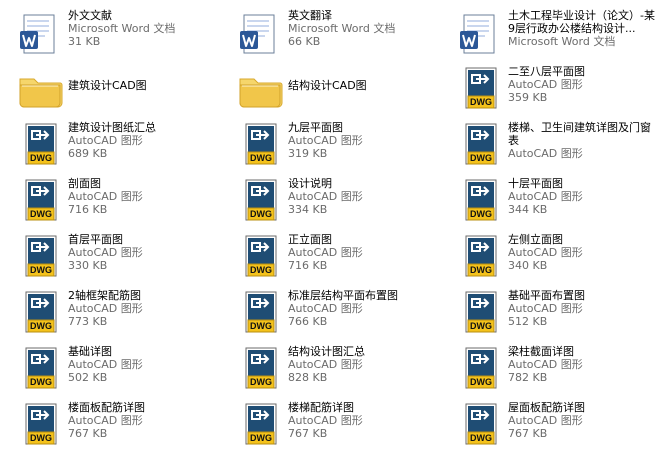  I want to click on file-item: DWG 建筑设计图纸汇总 AutoCAD 图形 689 KB, so click(110, 145).